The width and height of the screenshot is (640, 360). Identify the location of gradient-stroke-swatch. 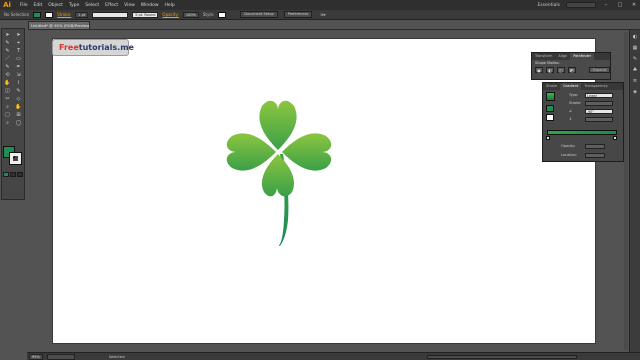
(550, 117).